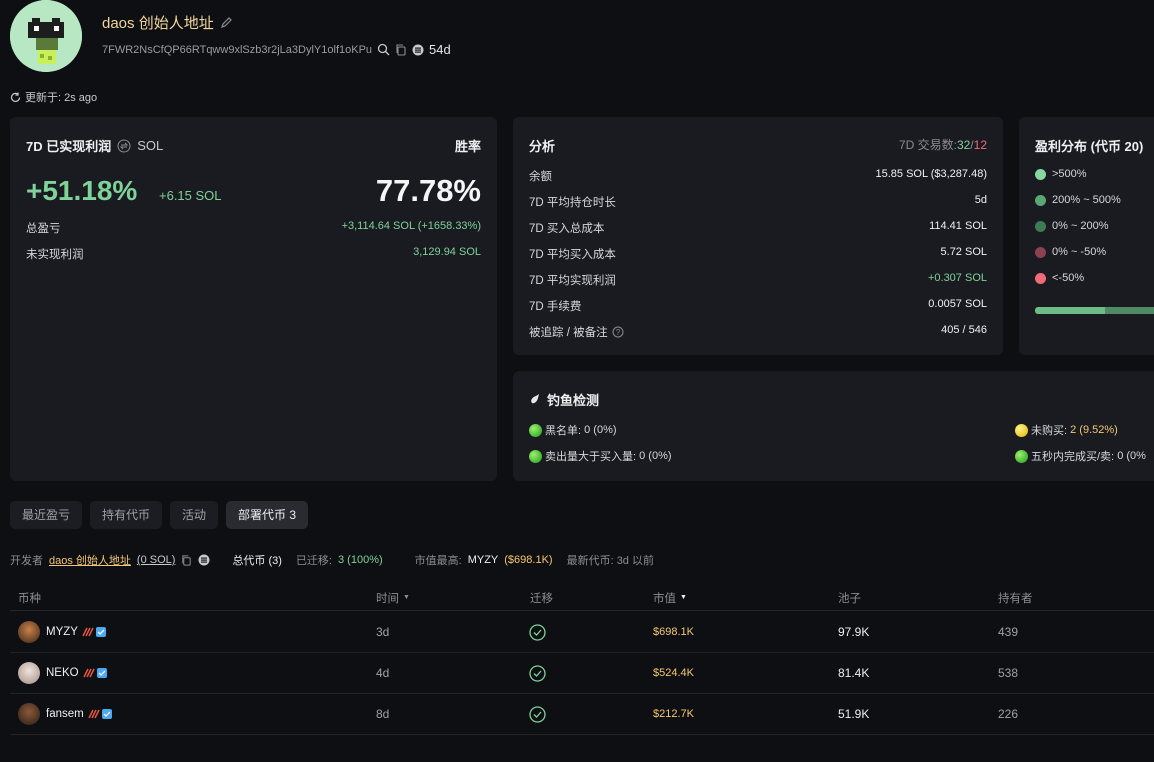 The width and height of the screenshot is (1154, 762). Describe the element at coordinates (1008, 673) in the screenshot. I see `holders-cell: 538` at that location.